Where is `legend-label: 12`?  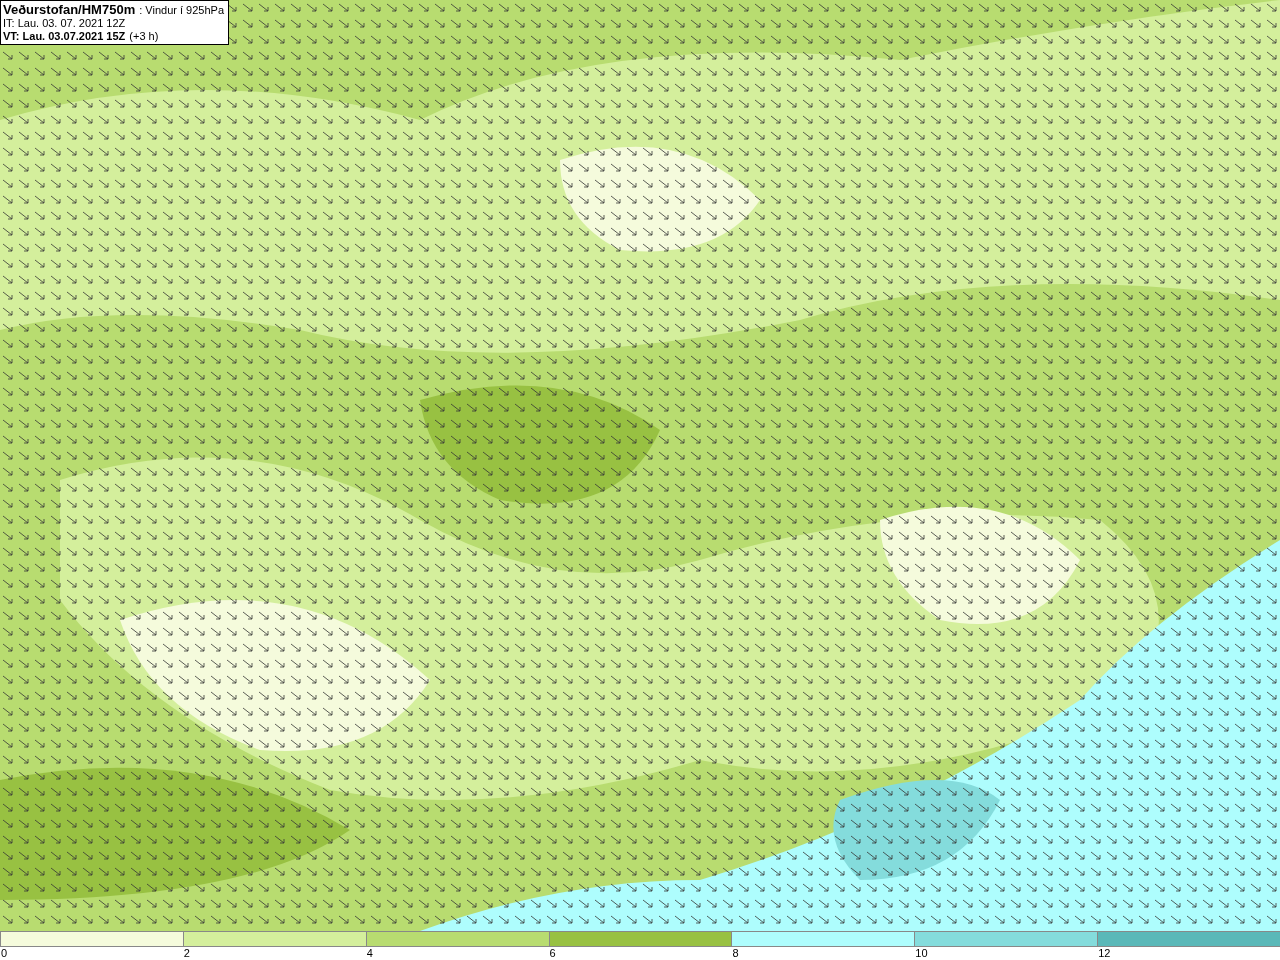
legend-label: 12 is located at coordinates (1104, 953).